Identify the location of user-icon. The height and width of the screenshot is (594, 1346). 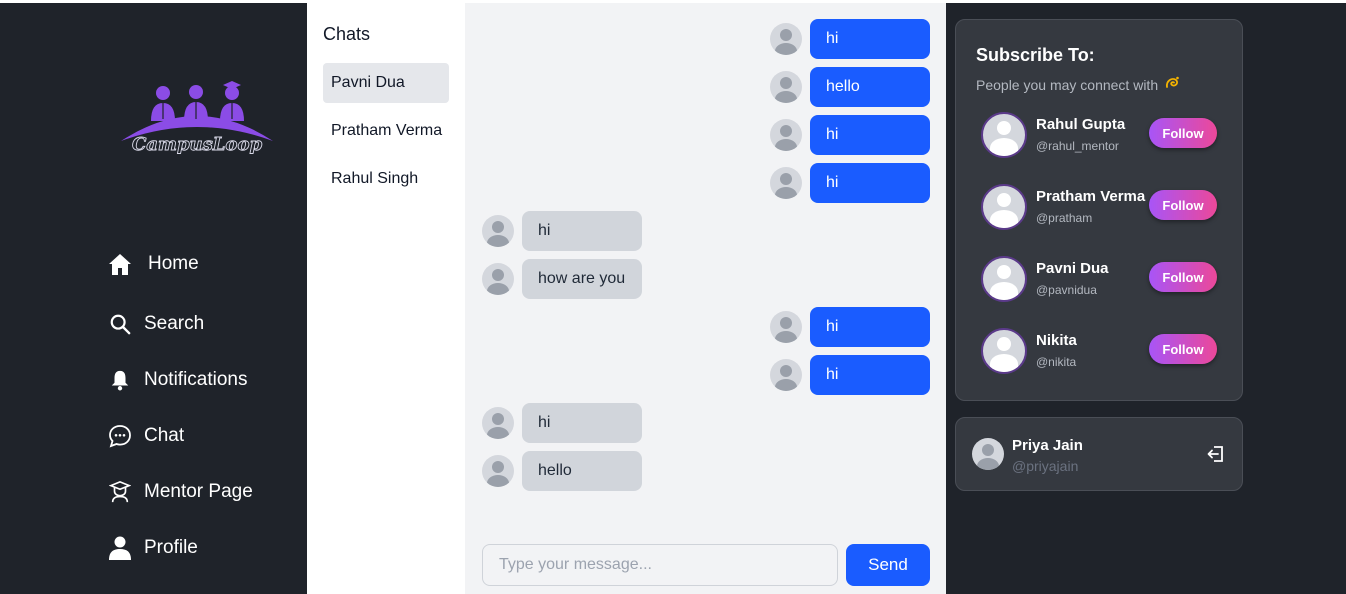
(120, 548).